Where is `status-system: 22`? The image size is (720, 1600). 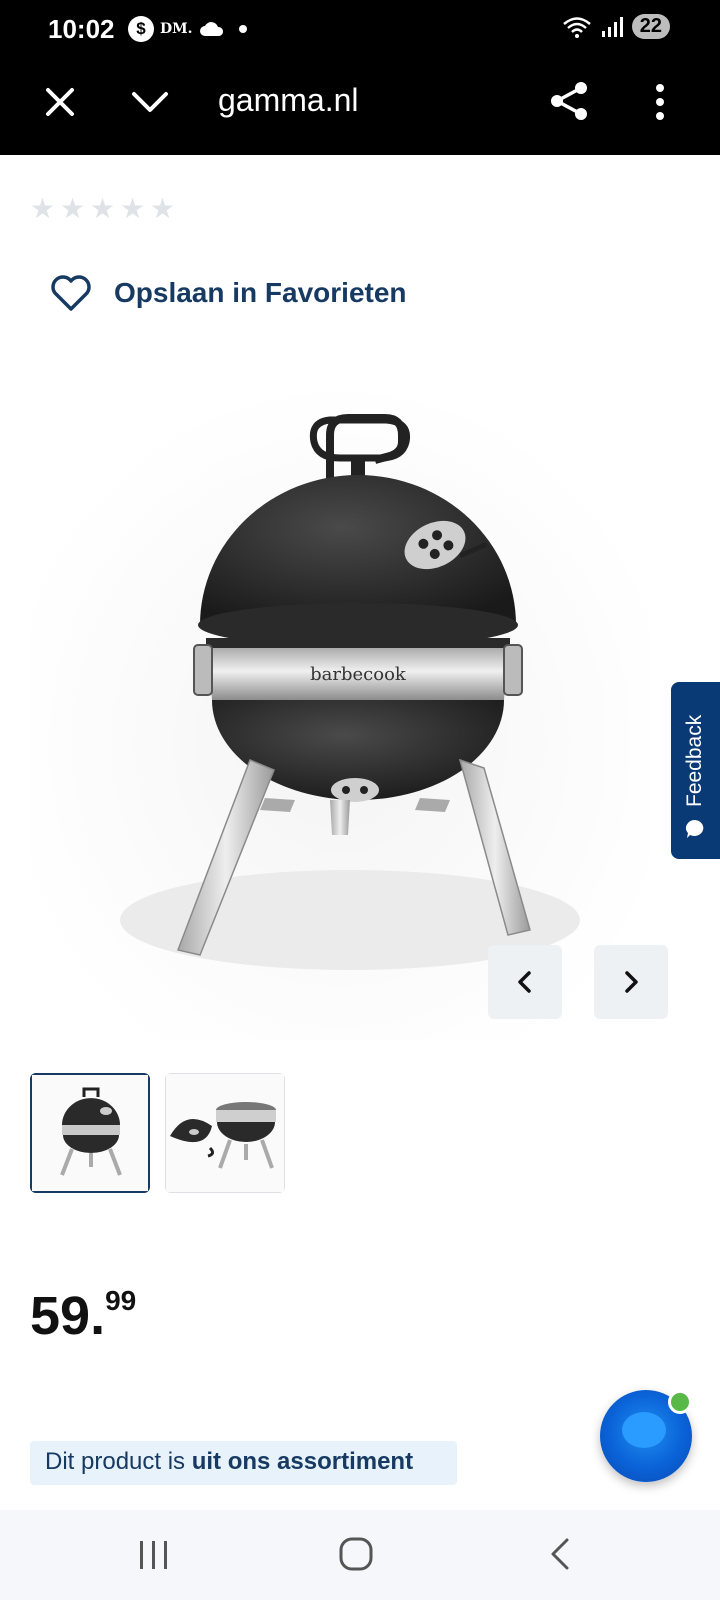 status-system: 22 is located at coordinates (616, 26).